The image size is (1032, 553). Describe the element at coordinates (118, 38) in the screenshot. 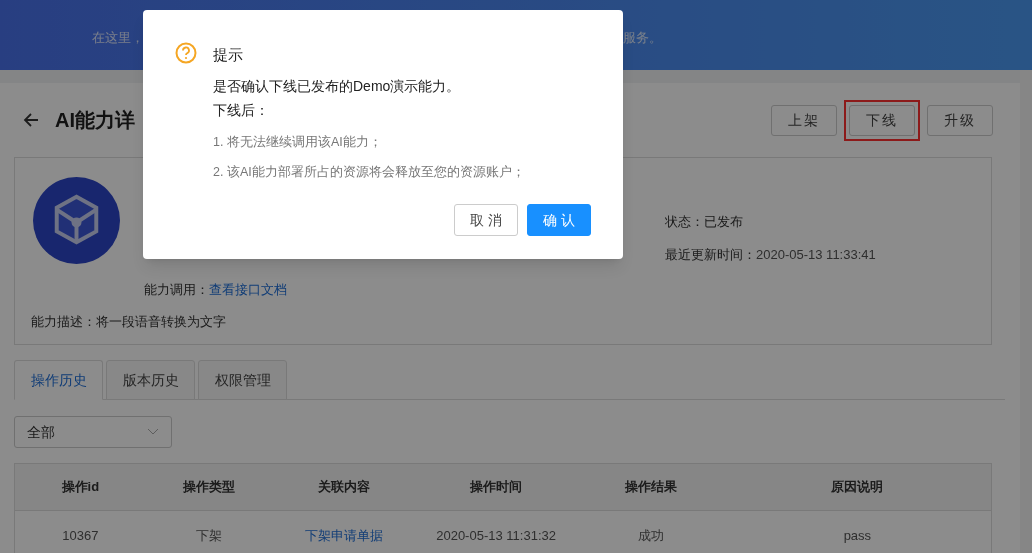

I see `banner-subtitle: 在这里，` at that location.